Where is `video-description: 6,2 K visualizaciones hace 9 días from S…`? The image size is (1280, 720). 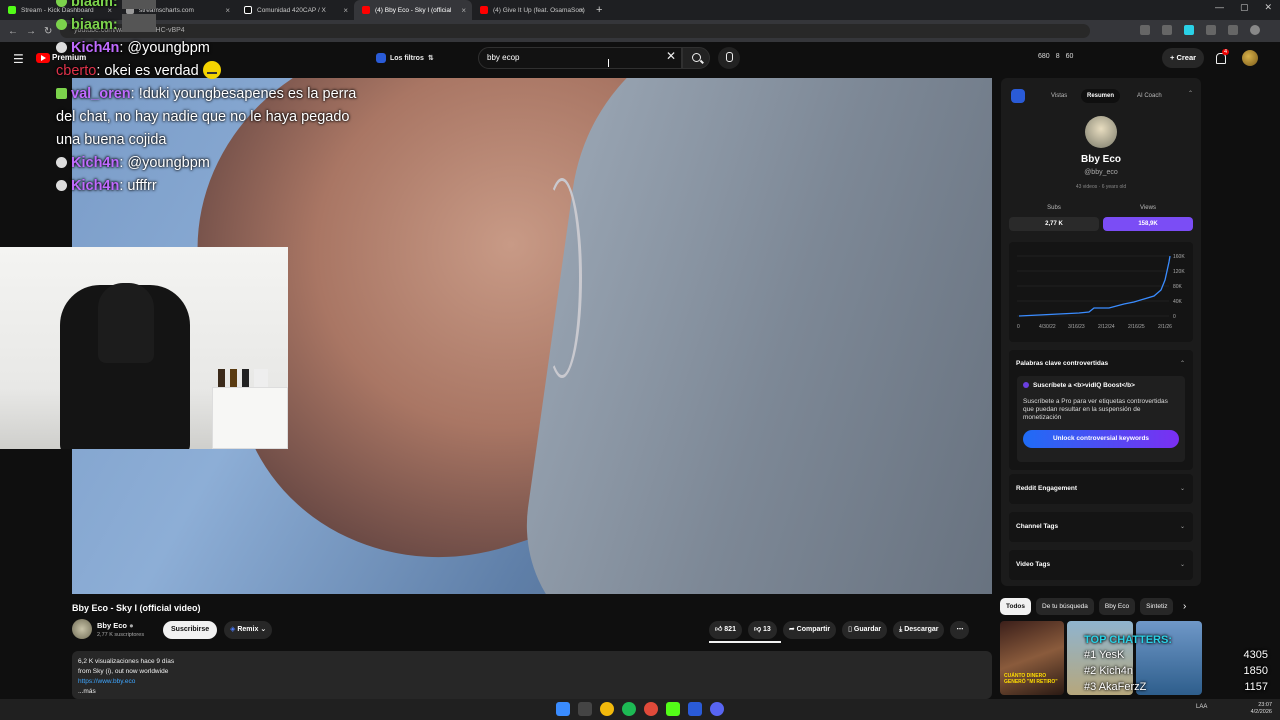
video-description: 6,2 K visualizaciones hace 9 días from S… is located at coordinates (532, 675).